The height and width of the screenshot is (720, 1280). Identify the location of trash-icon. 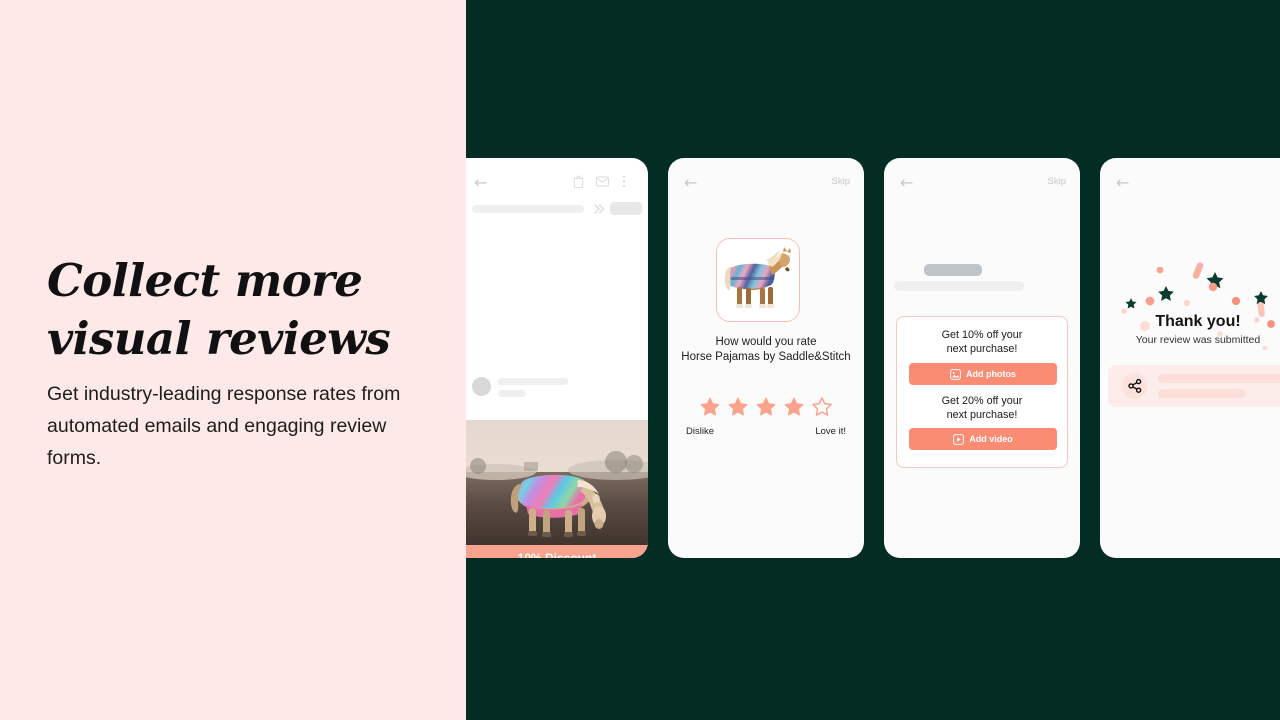
(578, 181).